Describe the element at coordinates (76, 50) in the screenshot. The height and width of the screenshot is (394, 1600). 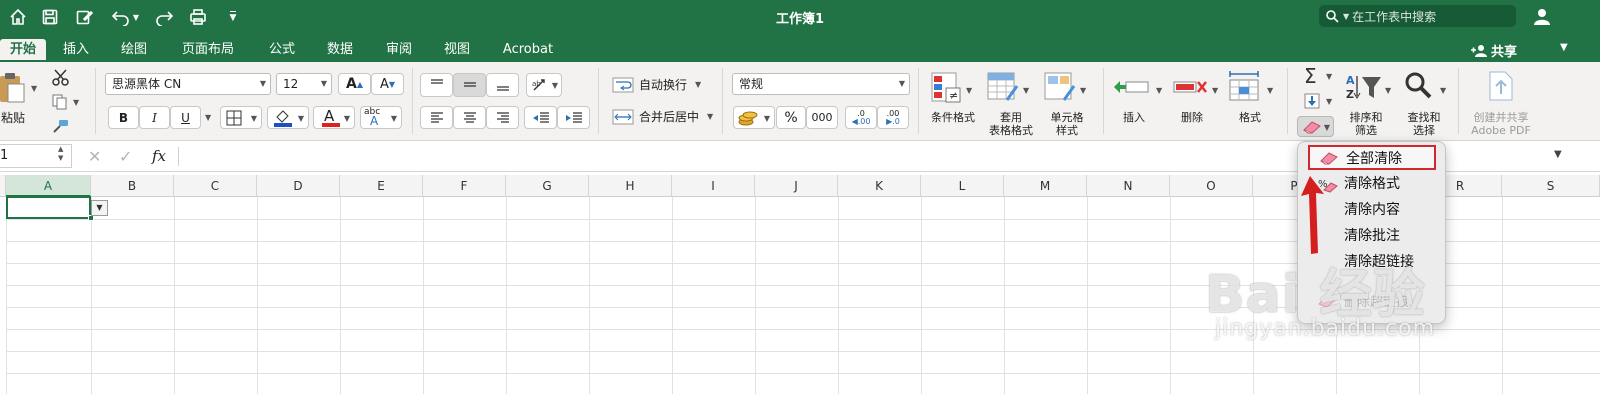
I see `tab-insert: 插入` at that location.